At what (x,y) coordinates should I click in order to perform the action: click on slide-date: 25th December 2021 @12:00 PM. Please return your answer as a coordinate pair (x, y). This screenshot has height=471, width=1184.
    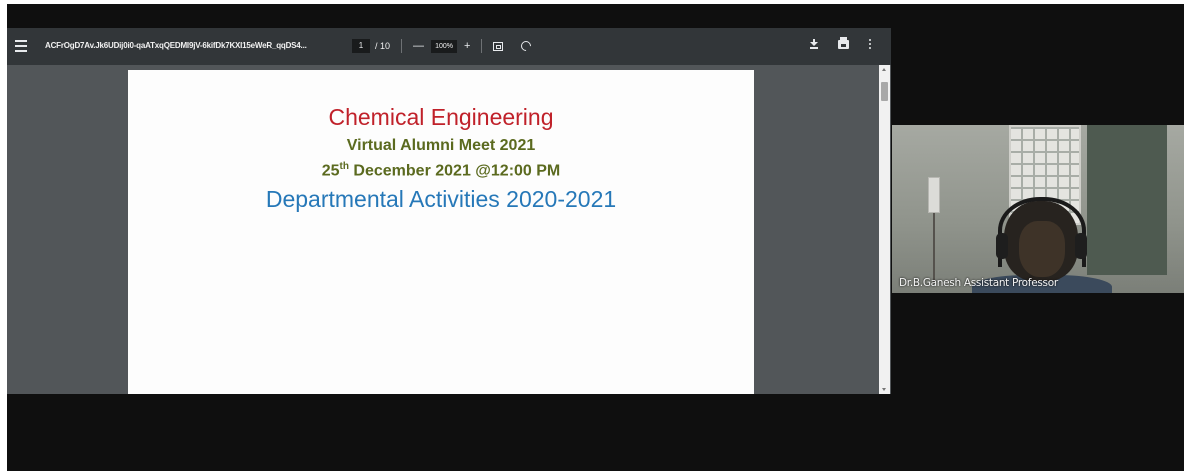
    Looking at the image, I should click on (441, 170).